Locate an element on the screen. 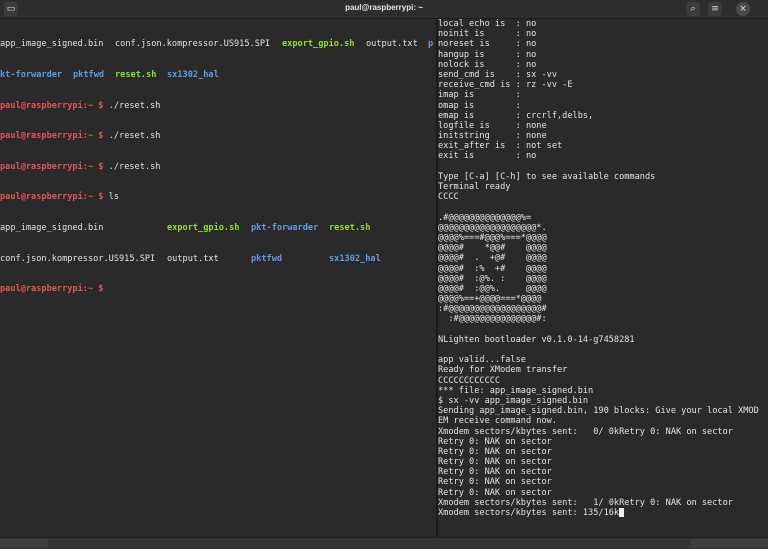  output-line: nolock is : no is located at coordinates (487, 64).